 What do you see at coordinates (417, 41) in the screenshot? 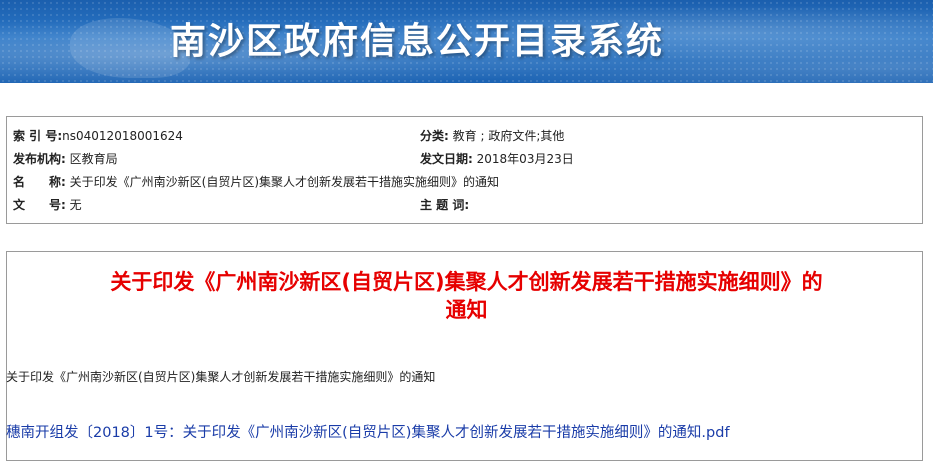
I see `site-title: 南沙区政府信息公开目录系统` at bounding box center [417, 41].